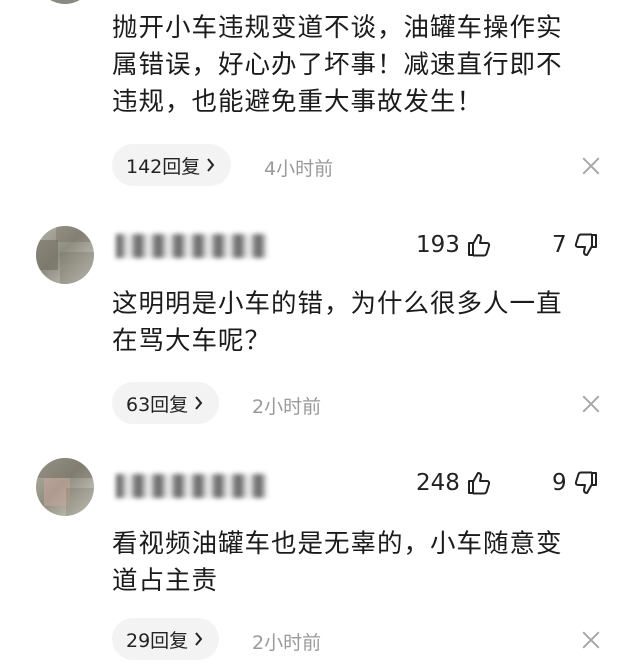 Image resolution: width=640 pixels, height=668 pixels. I want to click on dislike-button: 9, so click(575, 483).